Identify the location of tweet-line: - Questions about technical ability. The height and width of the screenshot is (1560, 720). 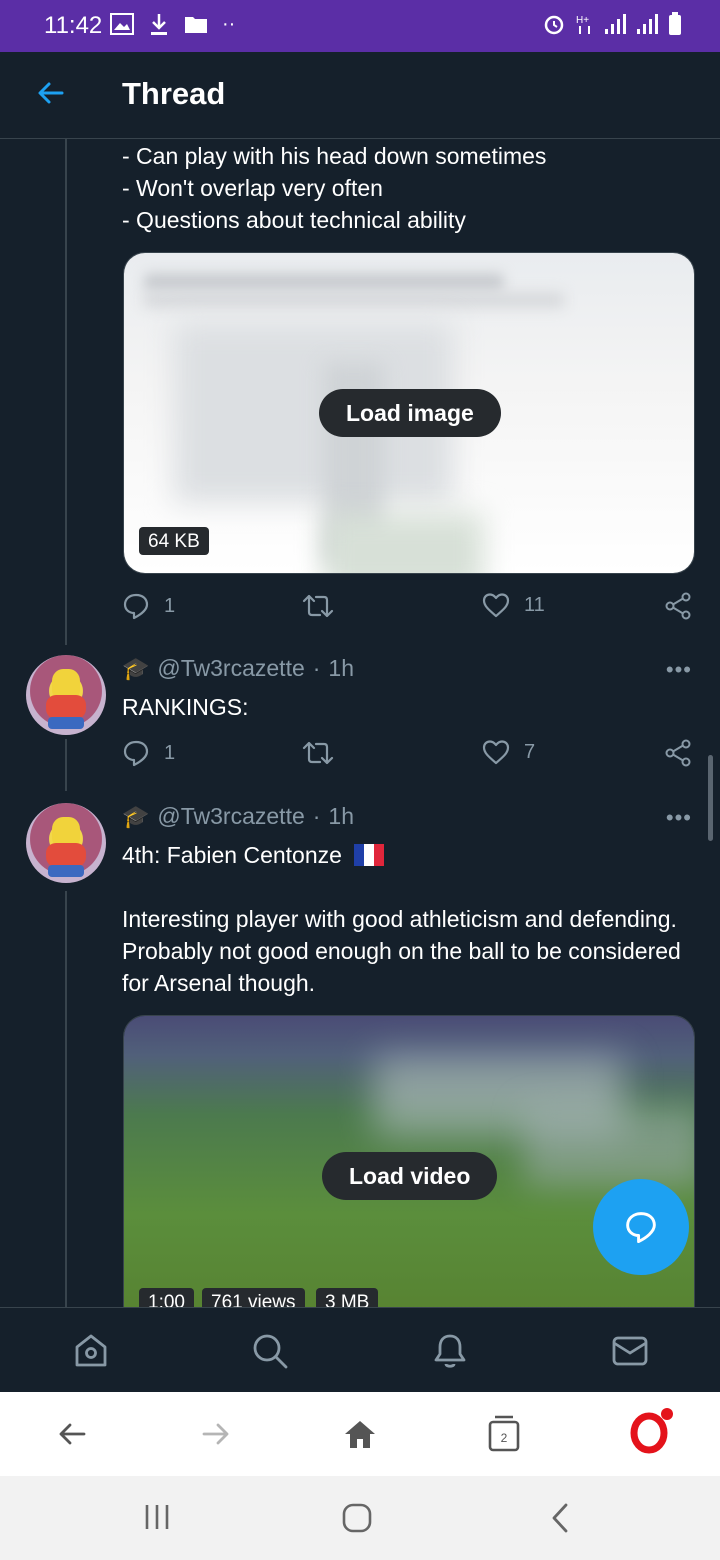
(294, 220).